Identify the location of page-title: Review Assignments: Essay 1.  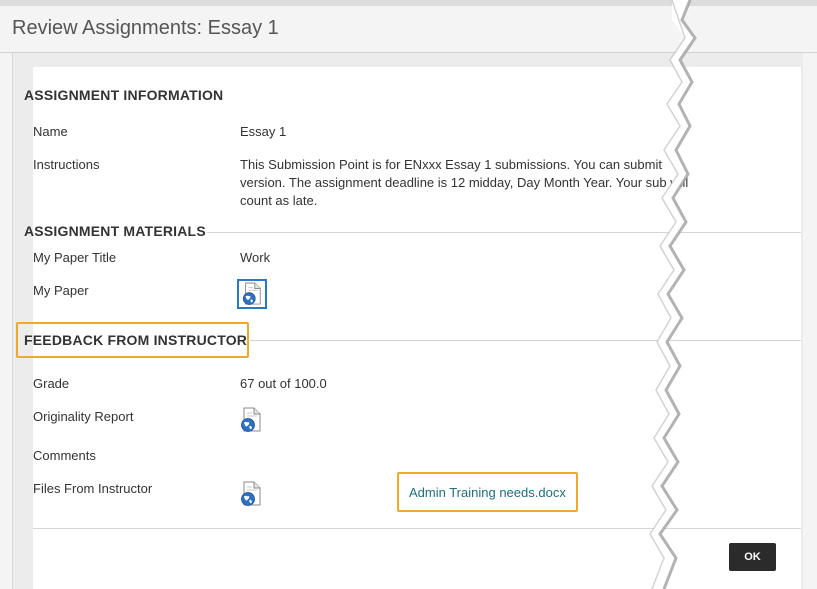
(145, 28).